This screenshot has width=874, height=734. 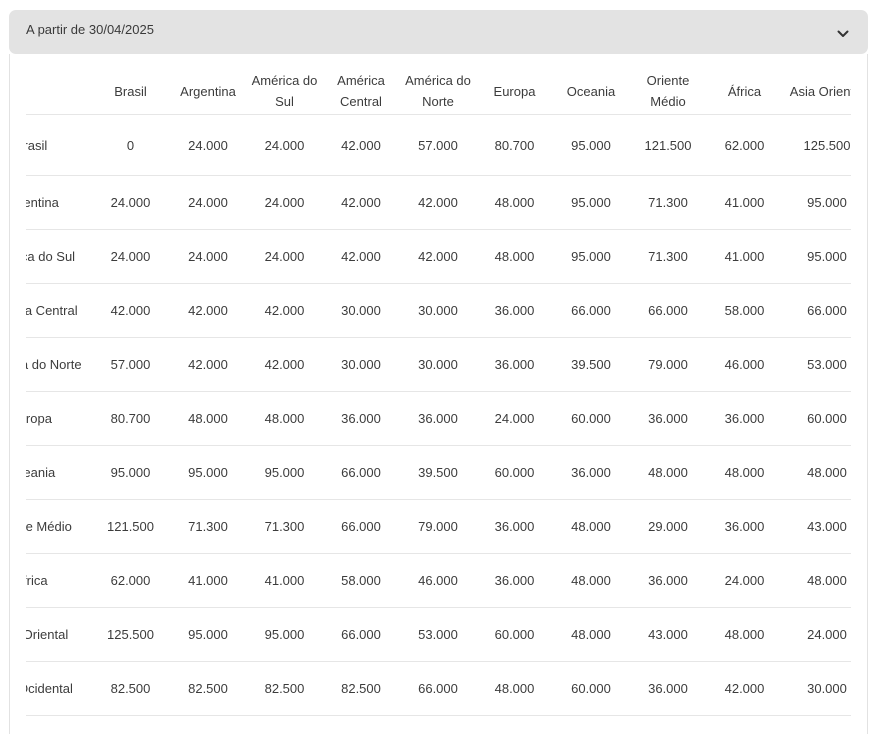 What do you see at coordinates (744, 91) in the screenshot?
I see `column-header: África` at bounding box center [744, 91].